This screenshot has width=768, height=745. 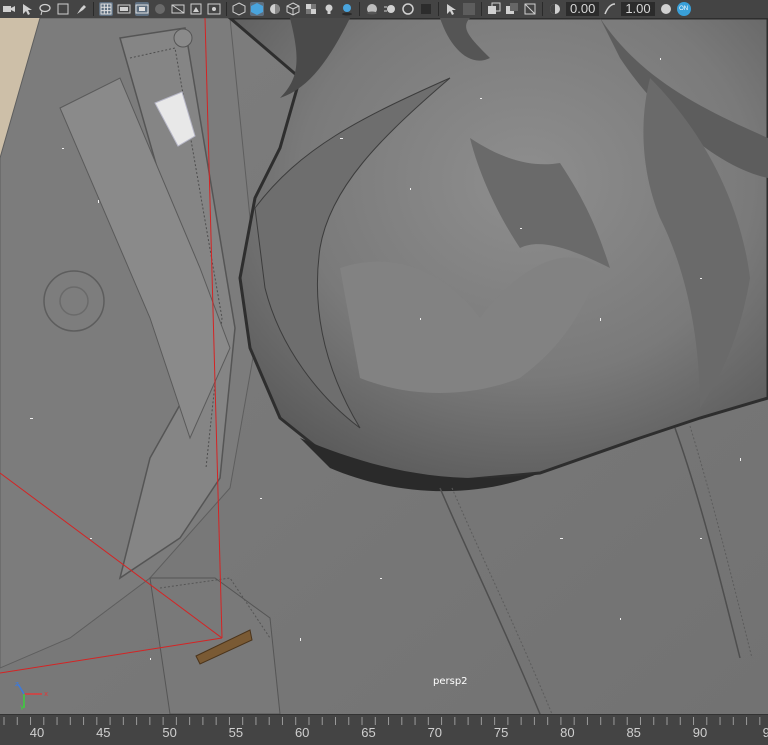 What do you see at coordinates (311, 9) in the screenshot?
I see `checker-icon` at bounding box center [311, 9].